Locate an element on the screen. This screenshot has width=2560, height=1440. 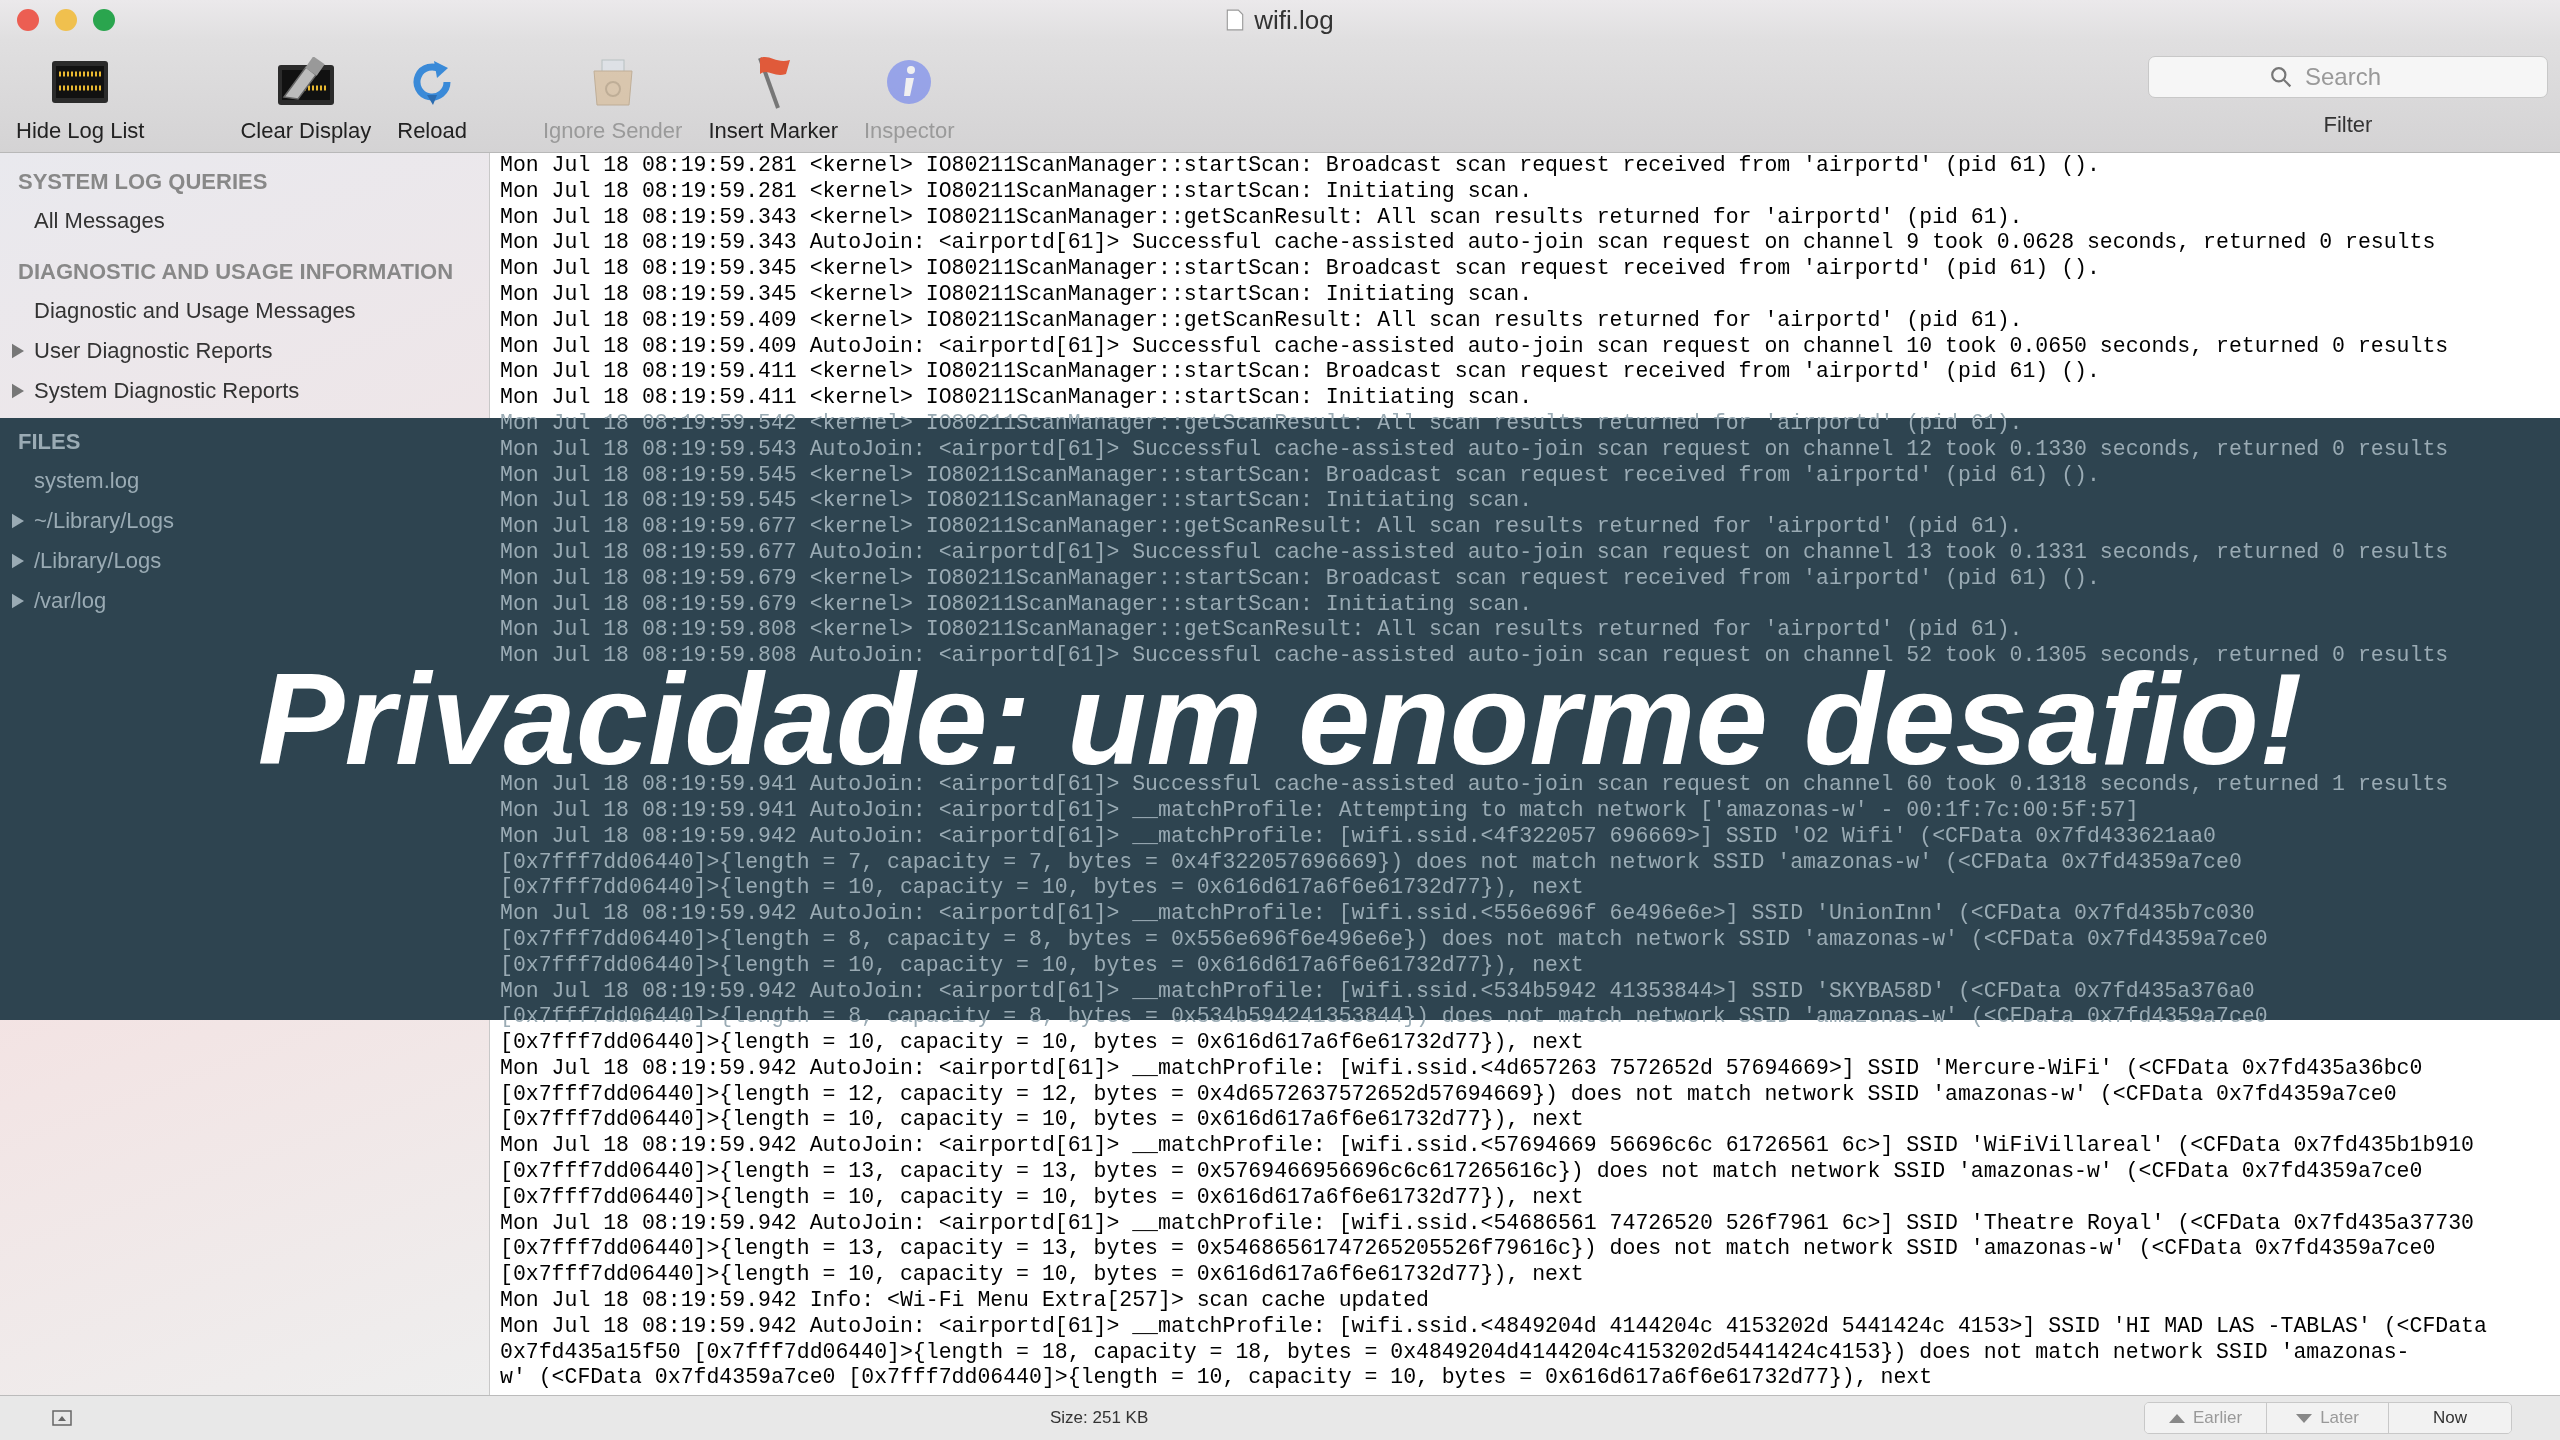
log-line: Mon Jul 18 08:19:59.942 AutoJoin: <airportd[61]> __matchProfile: [wifi.ssid.<4d657263 7572652d 57694669>] SSID 'Mercure-WiFi' (<CFData 0x7fd435a36bc0 is located at coordinates (1462, 1068).